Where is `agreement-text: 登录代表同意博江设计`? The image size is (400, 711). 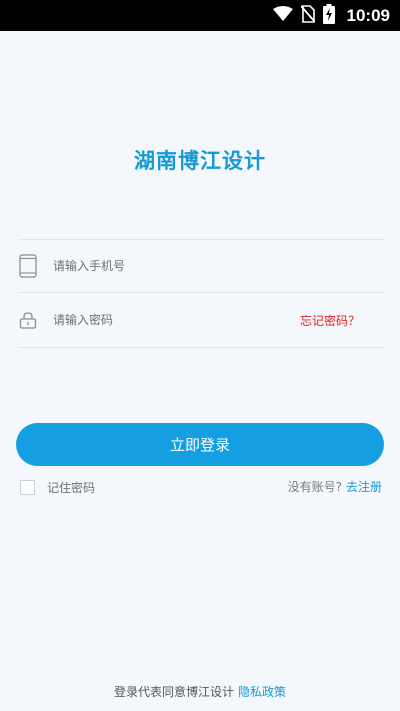 agreement-text: 登录代表同意博江设计 is located at coordinates (173, 692).